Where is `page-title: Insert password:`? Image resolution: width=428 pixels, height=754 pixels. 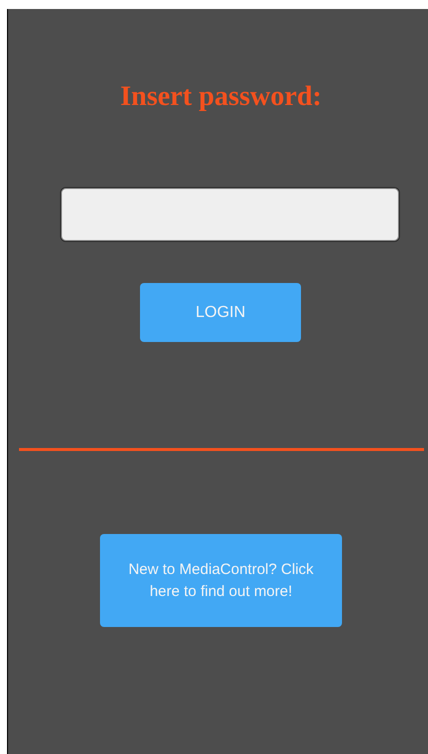 page-title: Insert password: is located at coordinates (221, 97).